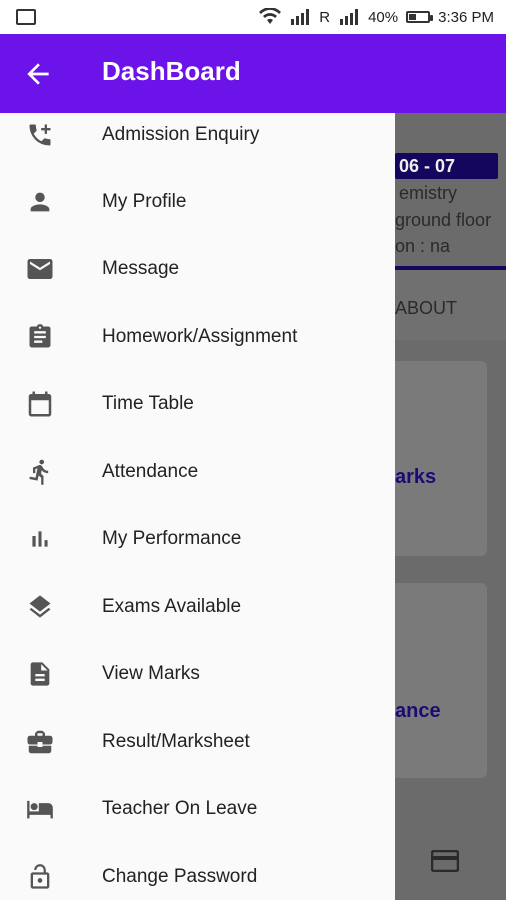 This screenshot has width=506, height=900. What do you see at coordinates (40, 202) in the screenshot?
I see `person-icon` at bounding box center [40, 202].